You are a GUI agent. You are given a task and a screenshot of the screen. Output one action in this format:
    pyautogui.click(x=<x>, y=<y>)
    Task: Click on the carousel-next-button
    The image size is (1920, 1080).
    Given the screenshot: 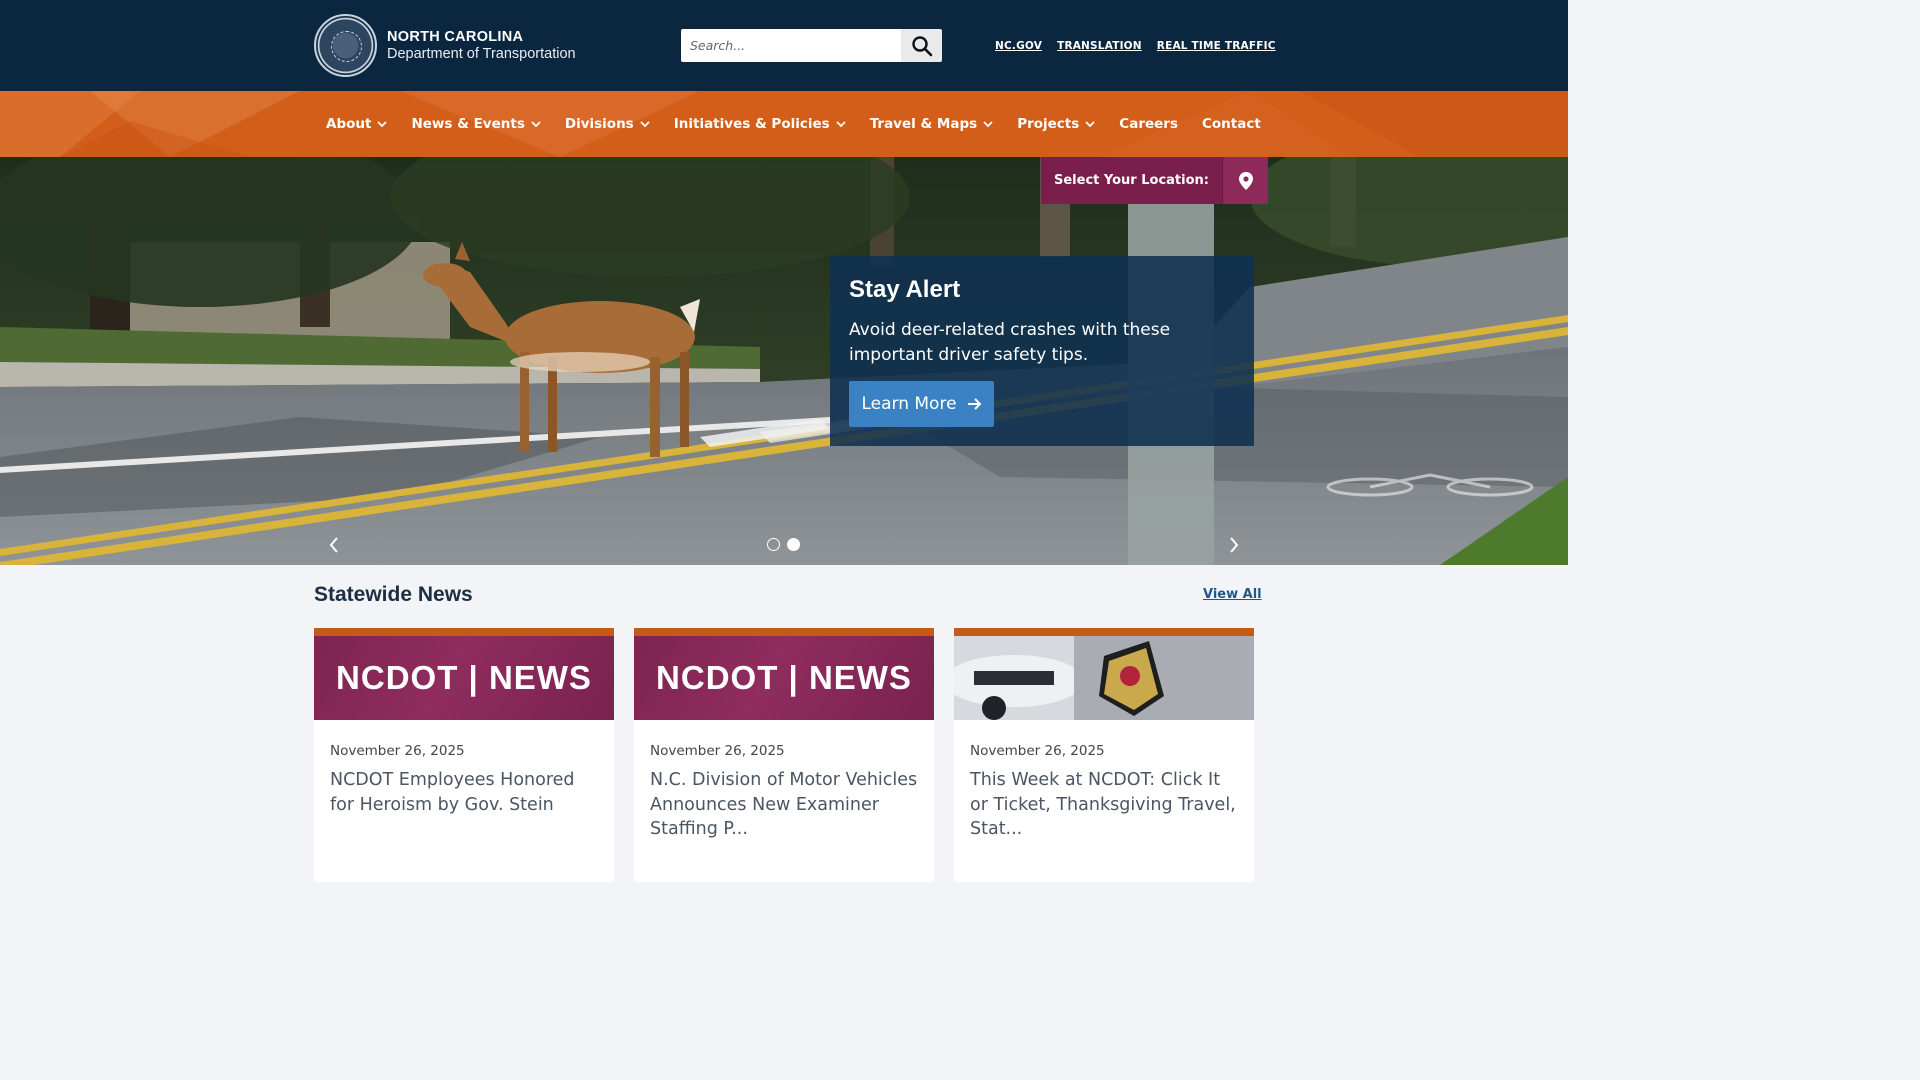 What is the action you would take?
    pyautogui.click(x=1234, y=545)
    